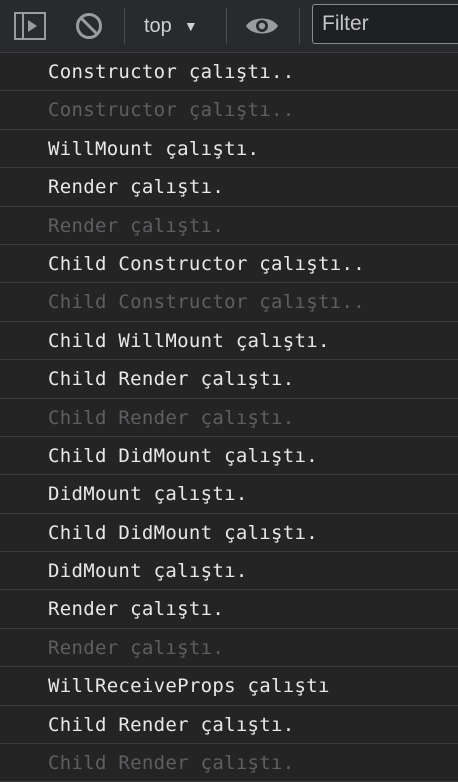 The height and width of the screenshot is (782, 458). Describe the element at coordinates (229, 26) in the screenshot. I see `console-toolbar: top ▼` at that location.